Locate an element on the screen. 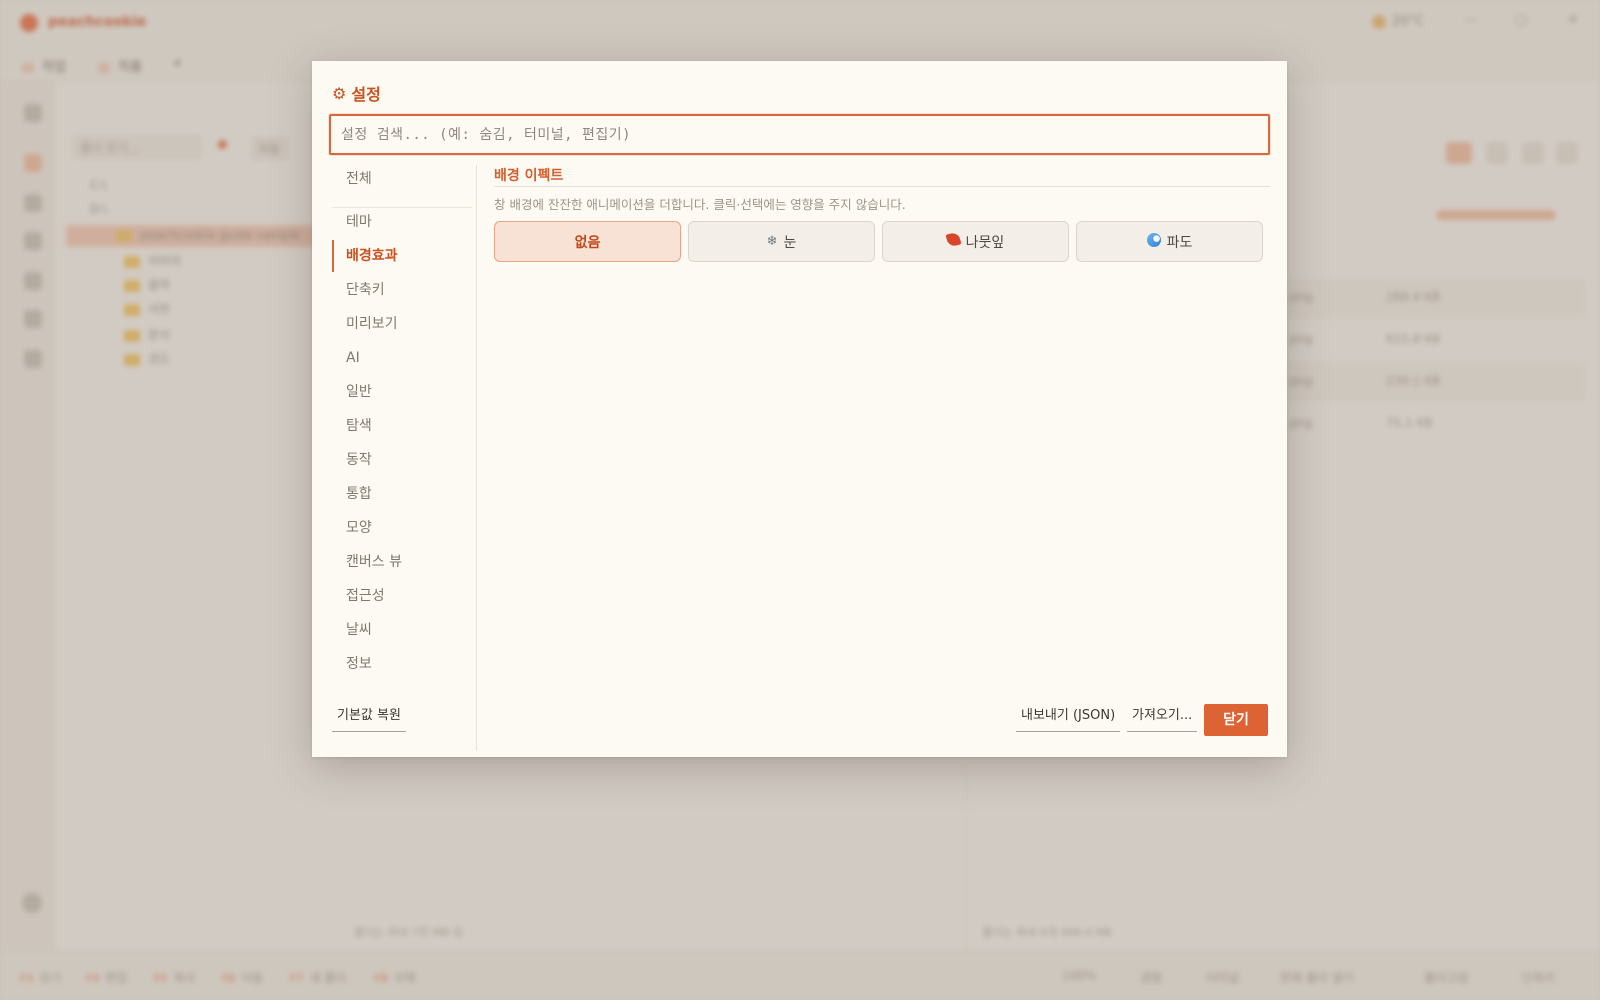 This screenshot has height=1000, width=1600. nav-item-canvas-view: 캔버스 뷰 is located at coordinates (405, 562).